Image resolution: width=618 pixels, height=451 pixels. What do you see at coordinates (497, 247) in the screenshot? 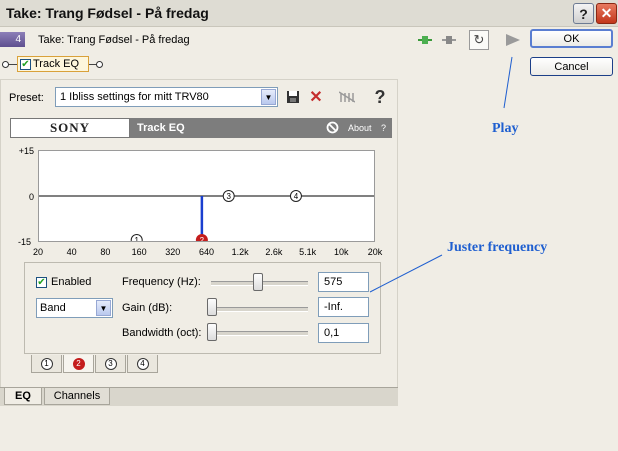
I see `frequency-annotation: Juster frequency` at bounding box center [497, 247].